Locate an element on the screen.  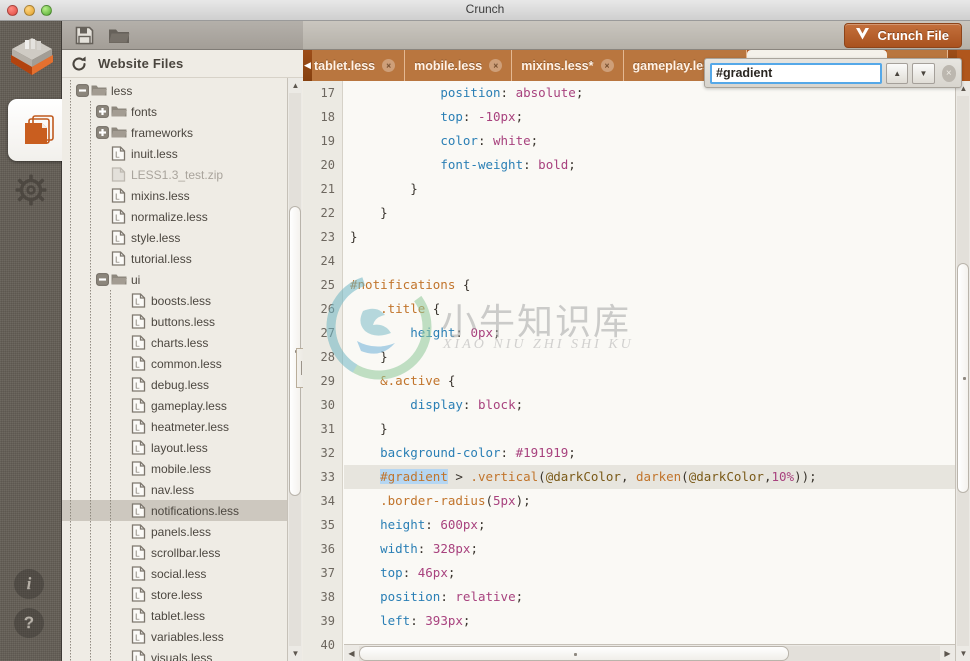
help-icon: ? is located at coordinates (29, 623).